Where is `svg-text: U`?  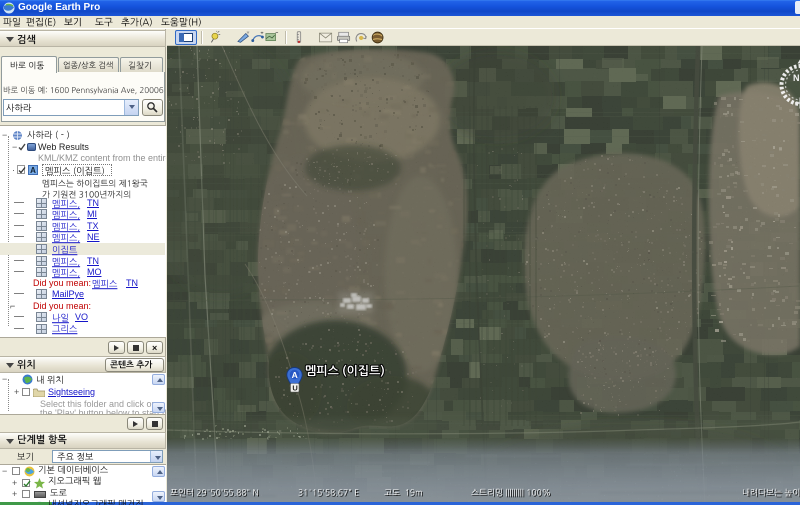 svg-text: U is located at coordinates (294, 388).